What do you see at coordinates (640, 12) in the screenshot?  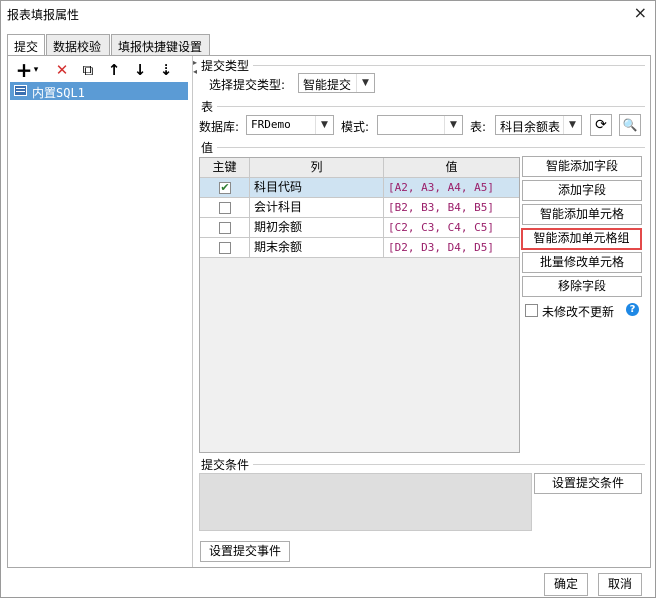 I see `close-icon: ×` at bounding box center [640, 12].